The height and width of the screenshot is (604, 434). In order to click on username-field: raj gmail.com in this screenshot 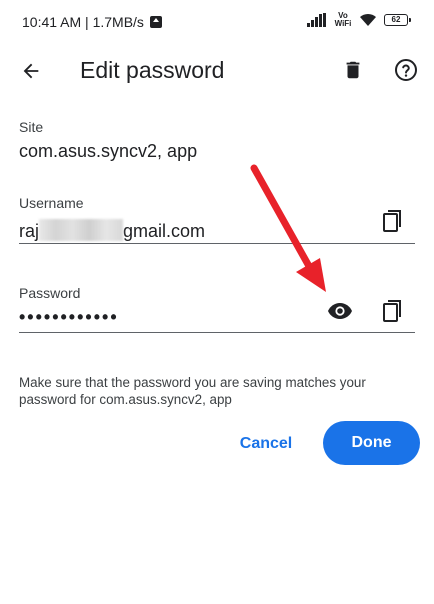, I will do `click(112, 230)`.